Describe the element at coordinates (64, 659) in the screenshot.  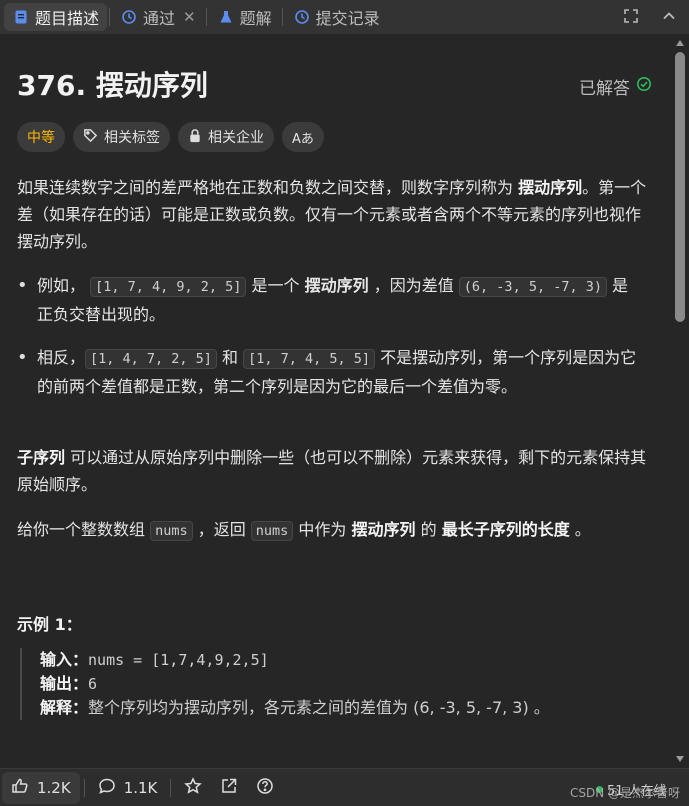
I see `input-label: 输入：` at that location.